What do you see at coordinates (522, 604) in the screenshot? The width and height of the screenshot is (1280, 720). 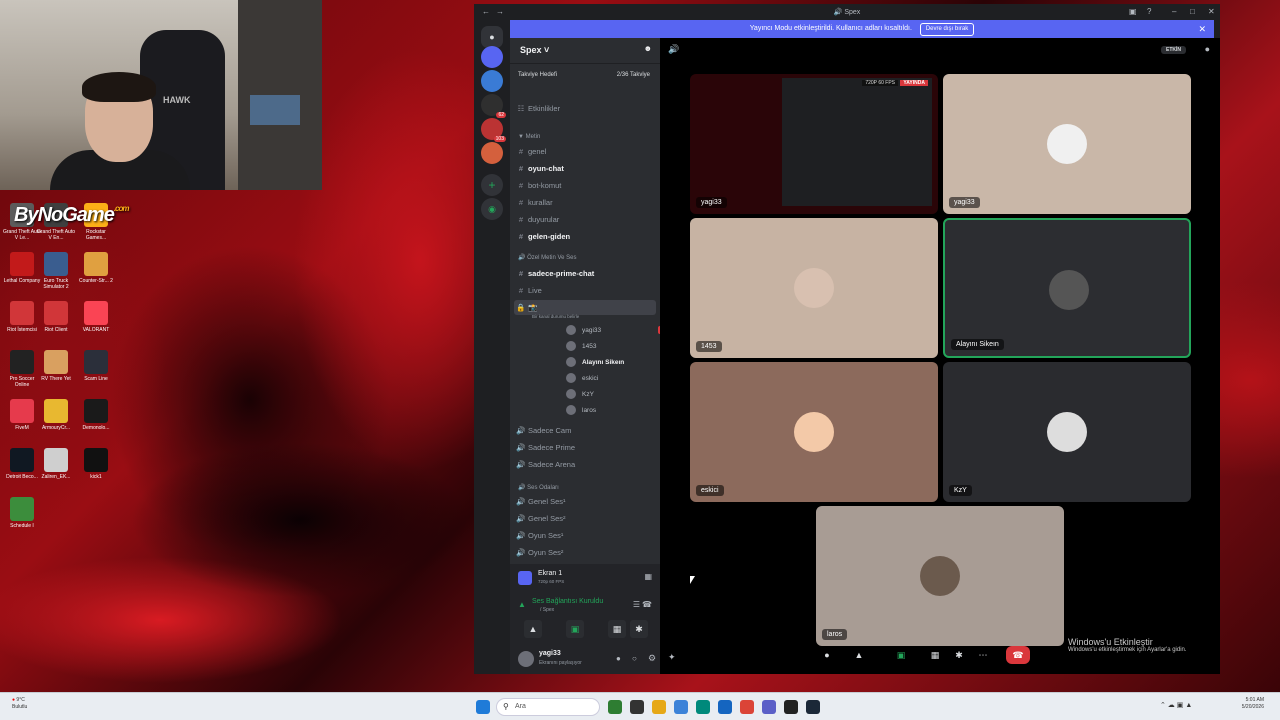 I see `signal-icon: ▲` at bounding box center [522, 604].